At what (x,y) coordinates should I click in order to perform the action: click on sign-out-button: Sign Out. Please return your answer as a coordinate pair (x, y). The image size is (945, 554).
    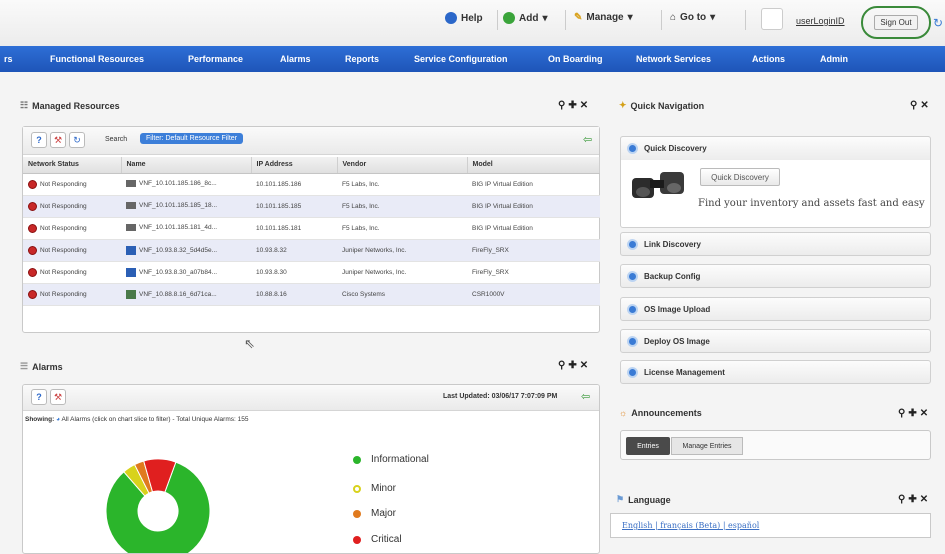
    Looking at the image, I should click on (896, 22).